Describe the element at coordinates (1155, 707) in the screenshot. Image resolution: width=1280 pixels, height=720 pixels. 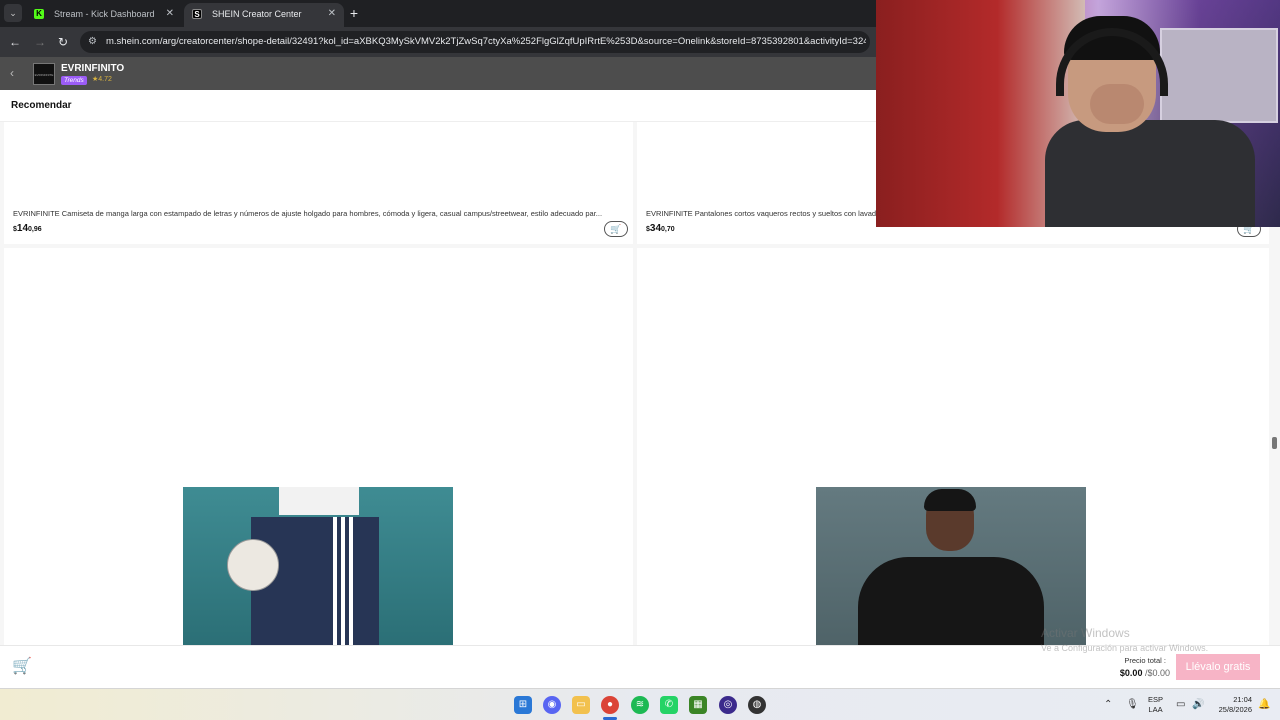
I see `language-indicator: ESP LAA` at that location.